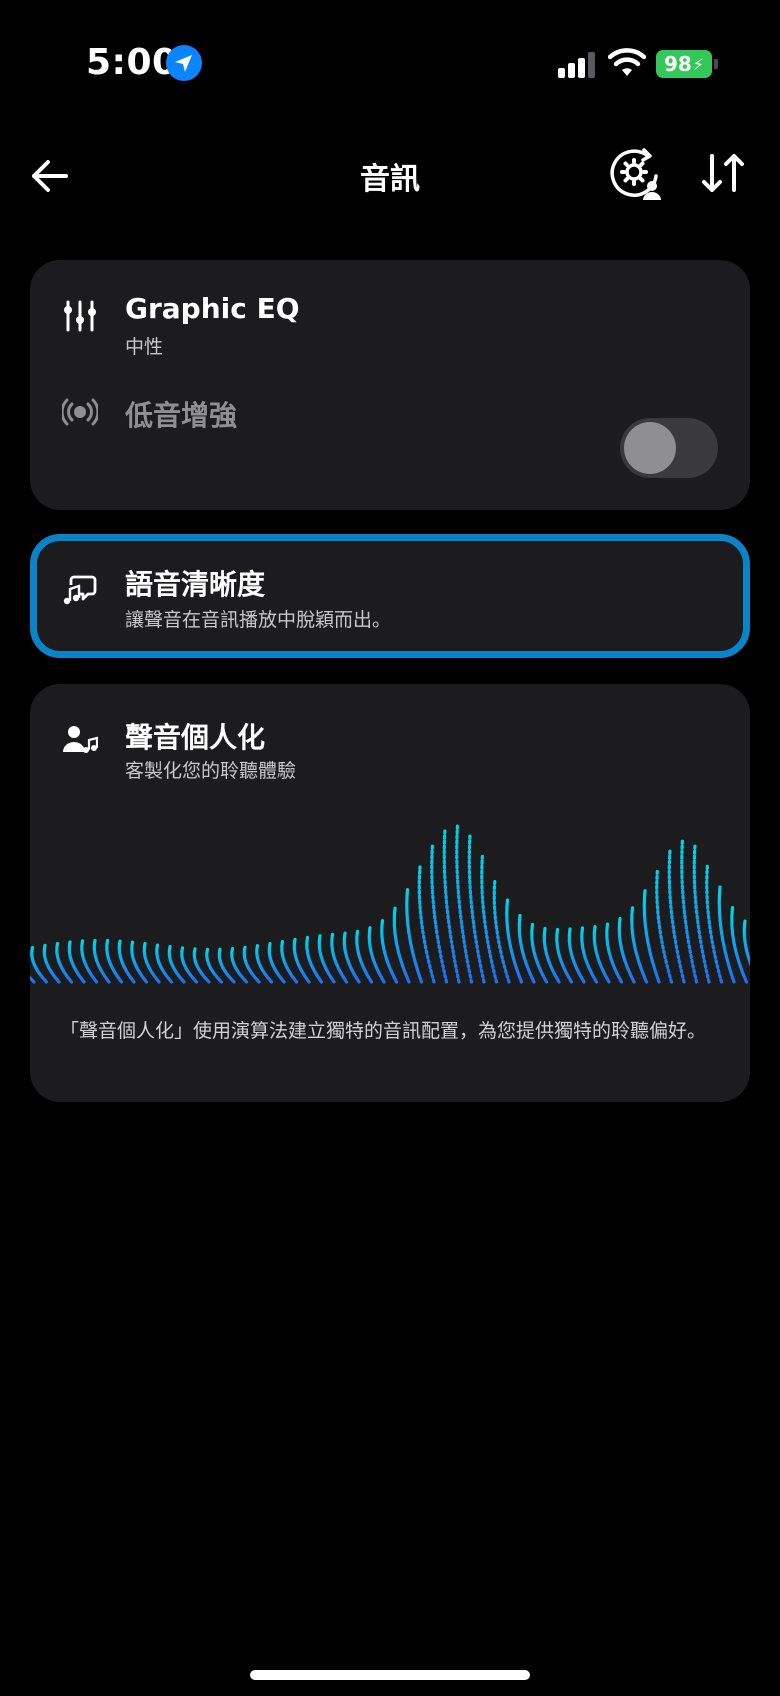  I want to click on status-bar: 5:00 98 ⚡, so click(390, 63).